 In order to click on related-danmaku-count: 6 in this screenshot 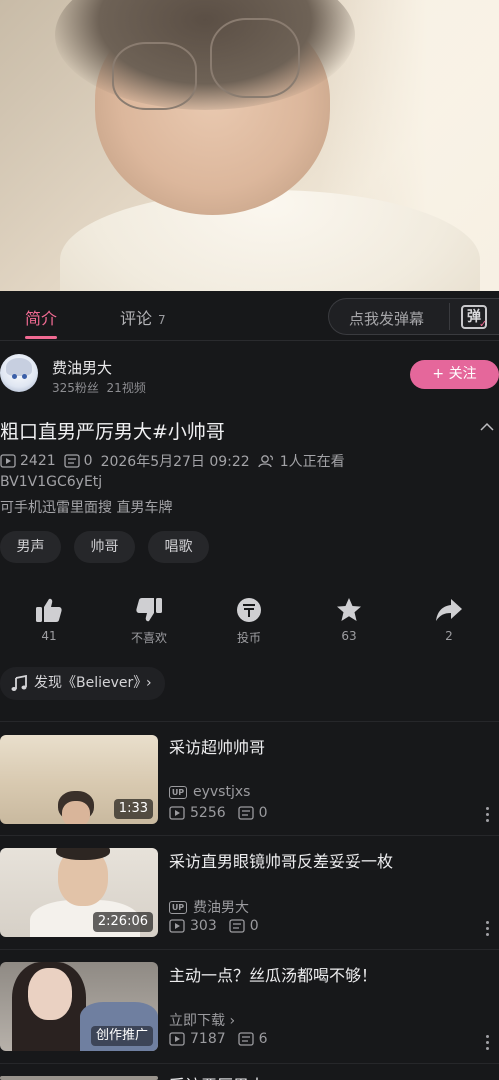, I will do `click(263, 1039)`.